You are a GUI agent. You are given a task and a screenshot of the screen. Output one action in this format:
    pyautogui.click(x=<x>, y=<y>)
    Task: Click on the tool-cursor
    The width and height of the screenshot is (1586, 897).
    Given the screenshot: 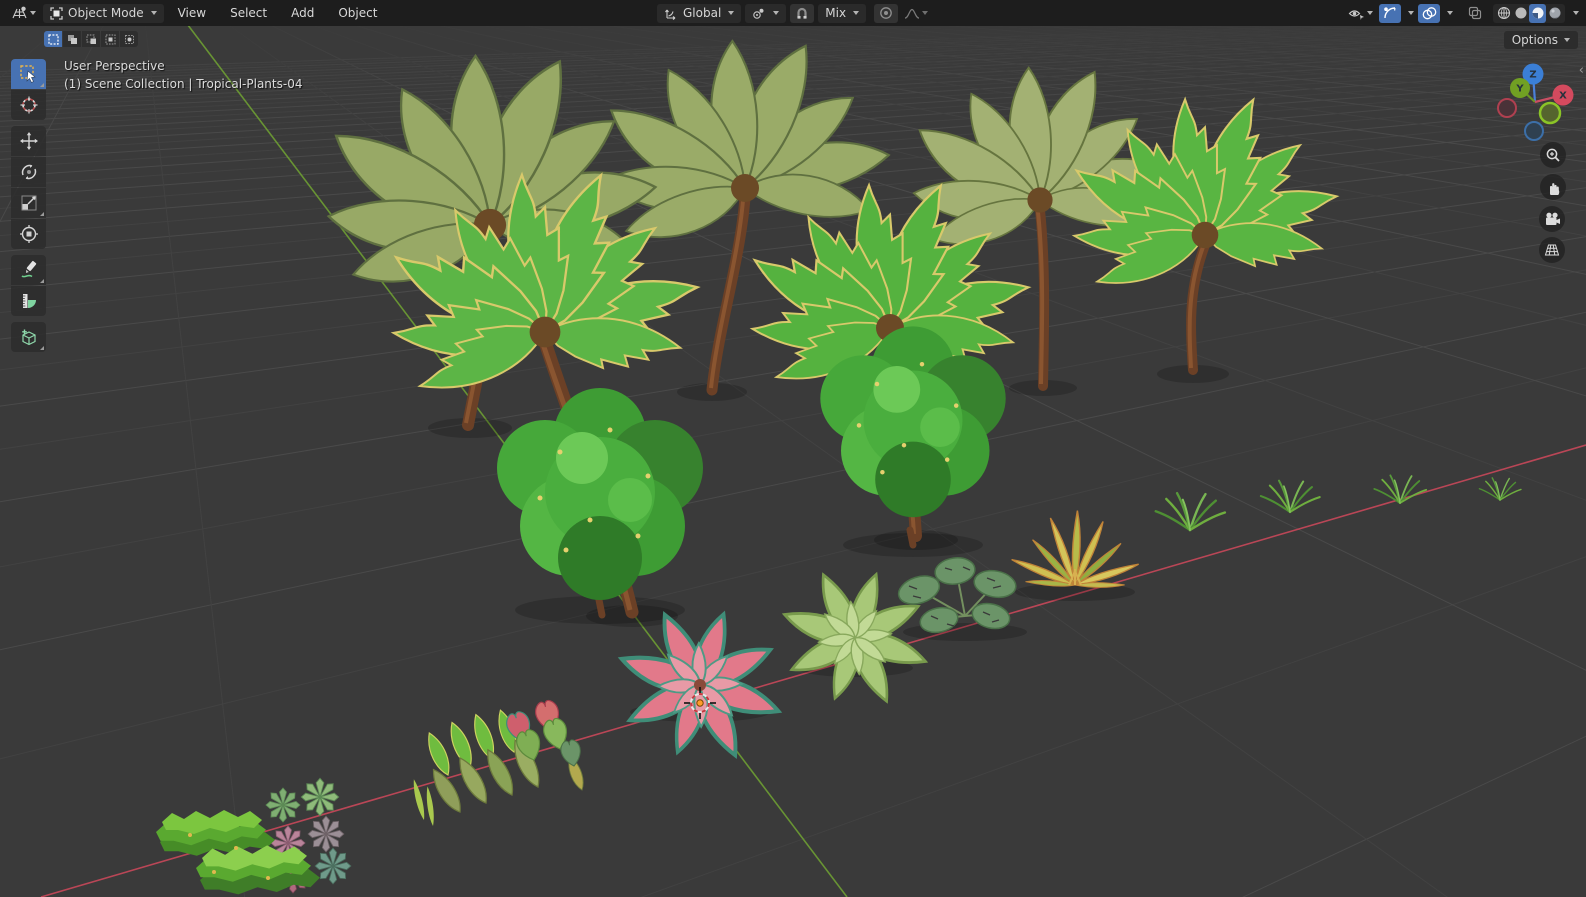 What is the action you would take?
    pyautogui.click(x=28, y=105)
    